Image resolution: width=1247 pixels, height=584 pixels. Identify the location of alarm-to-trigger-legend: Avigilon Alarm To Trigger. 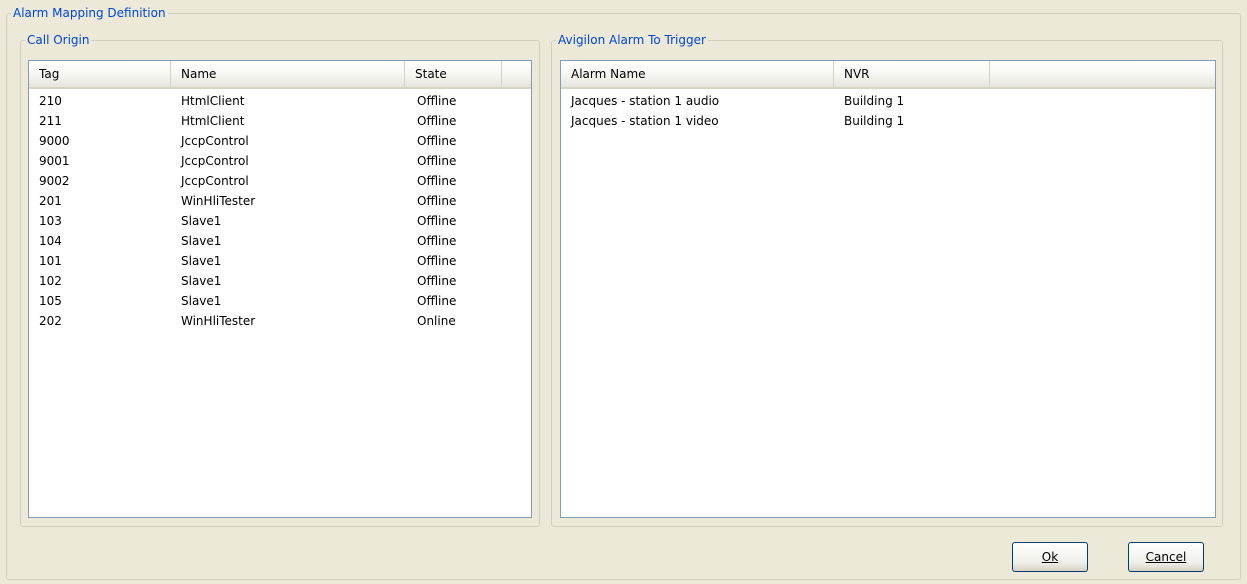
(632, 40).